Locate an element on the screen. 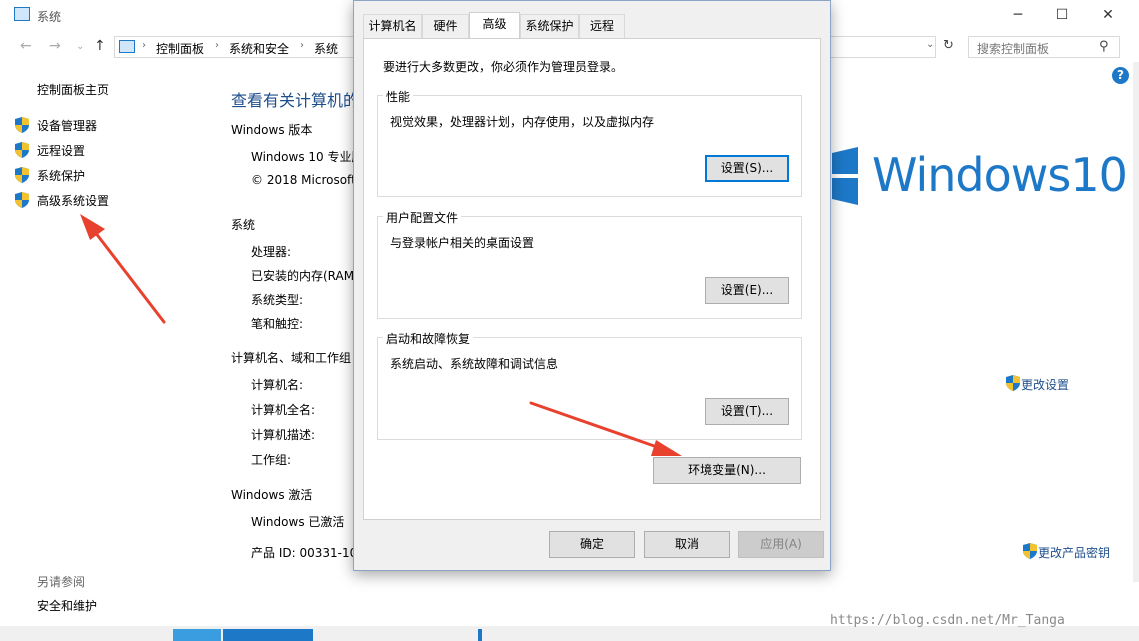 The width and height of the screenshot is (1139, 641). annotation-arrow-to-advanced-settings is located at coordinates (123, 269).